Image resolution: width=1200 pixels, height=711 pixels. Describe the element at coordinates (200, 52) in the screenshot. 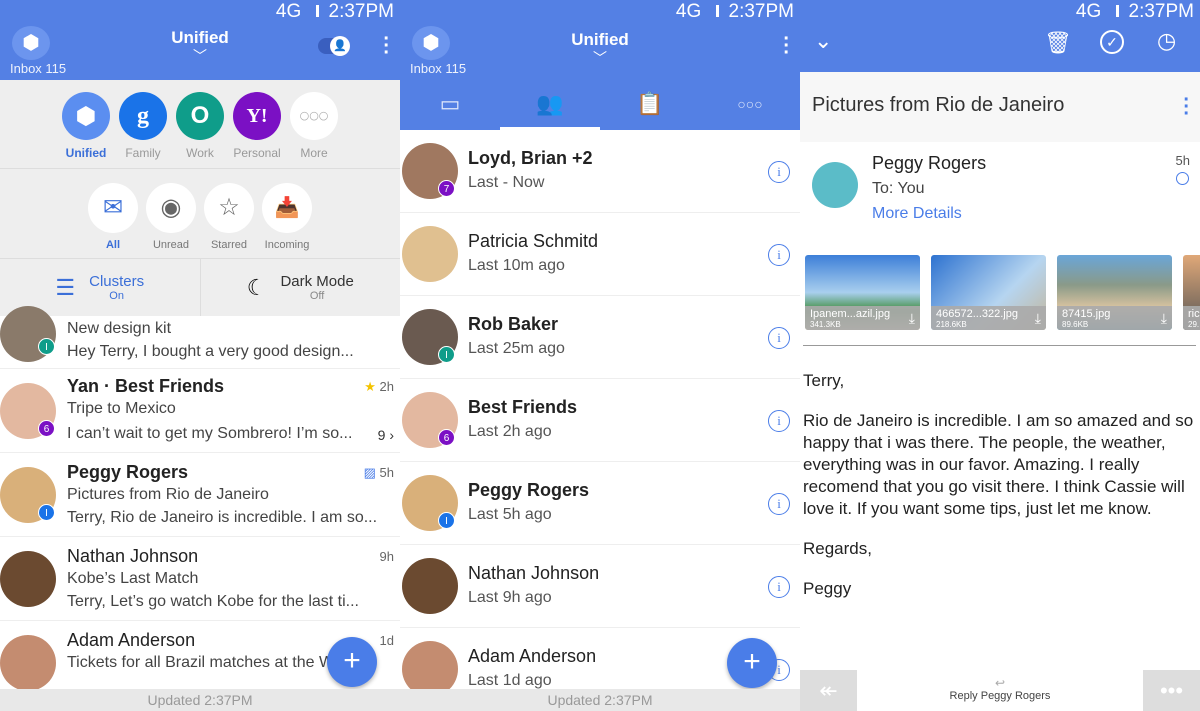

I see `app-bar: ⬢ Inbox 115 Unified ﹀ 👤 · · ·` at that location.